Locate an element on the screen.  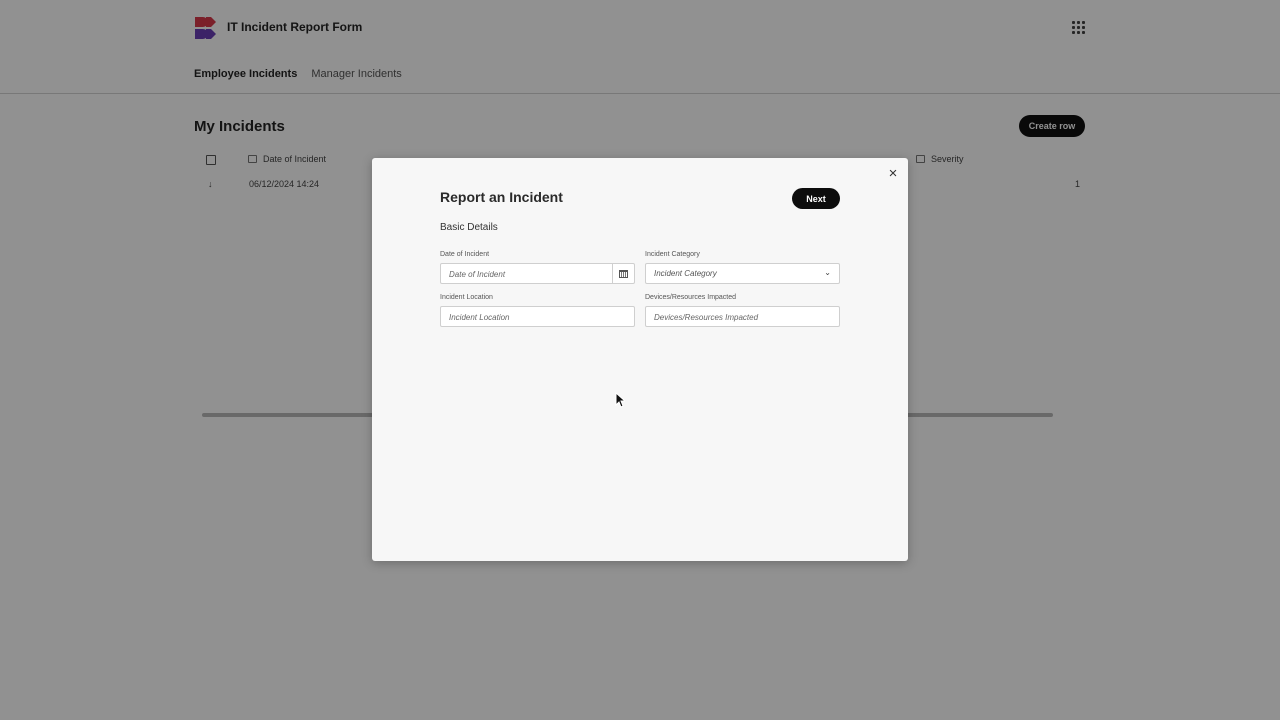
devices-field is located at coordinates (742, 316).